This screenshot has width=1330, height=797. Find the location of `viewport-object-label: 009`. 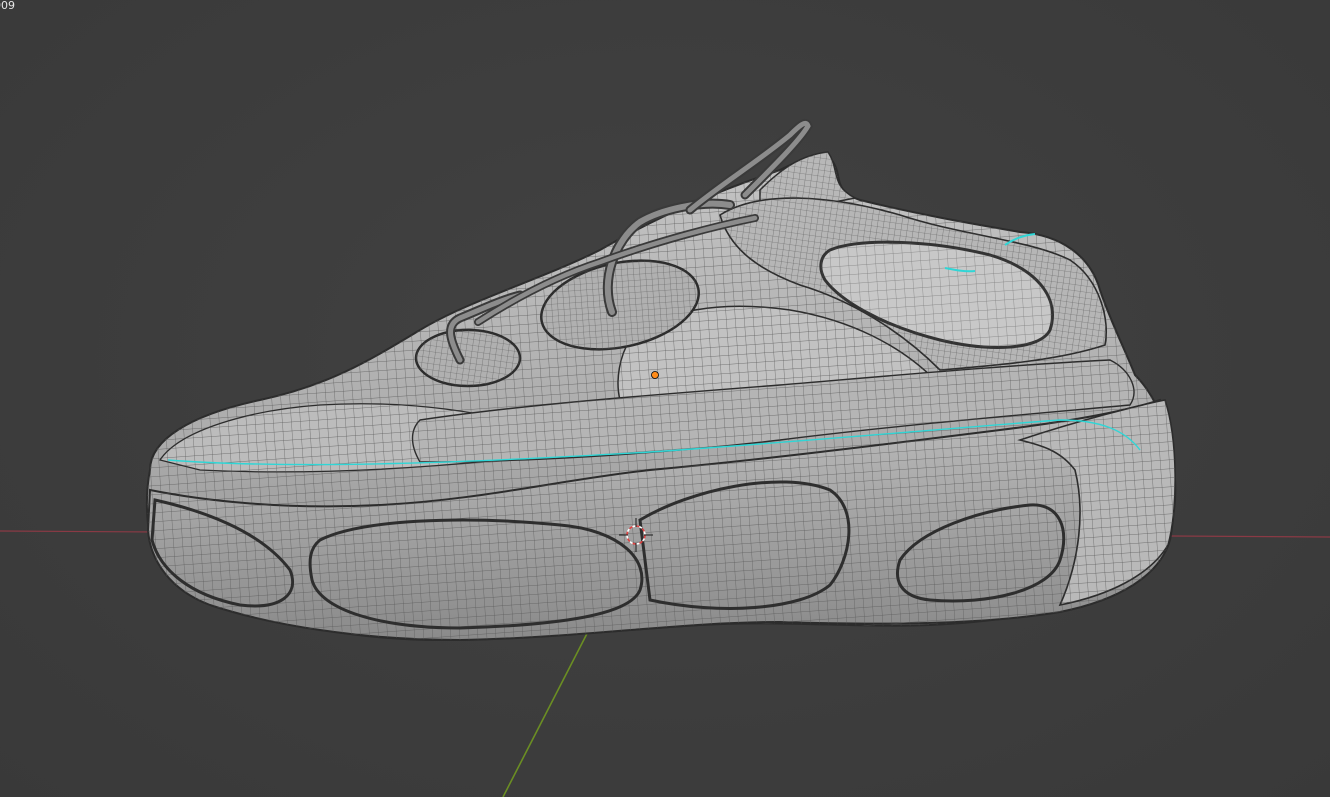

viewport-object-label: 009 is located at coordinates (7, 6).